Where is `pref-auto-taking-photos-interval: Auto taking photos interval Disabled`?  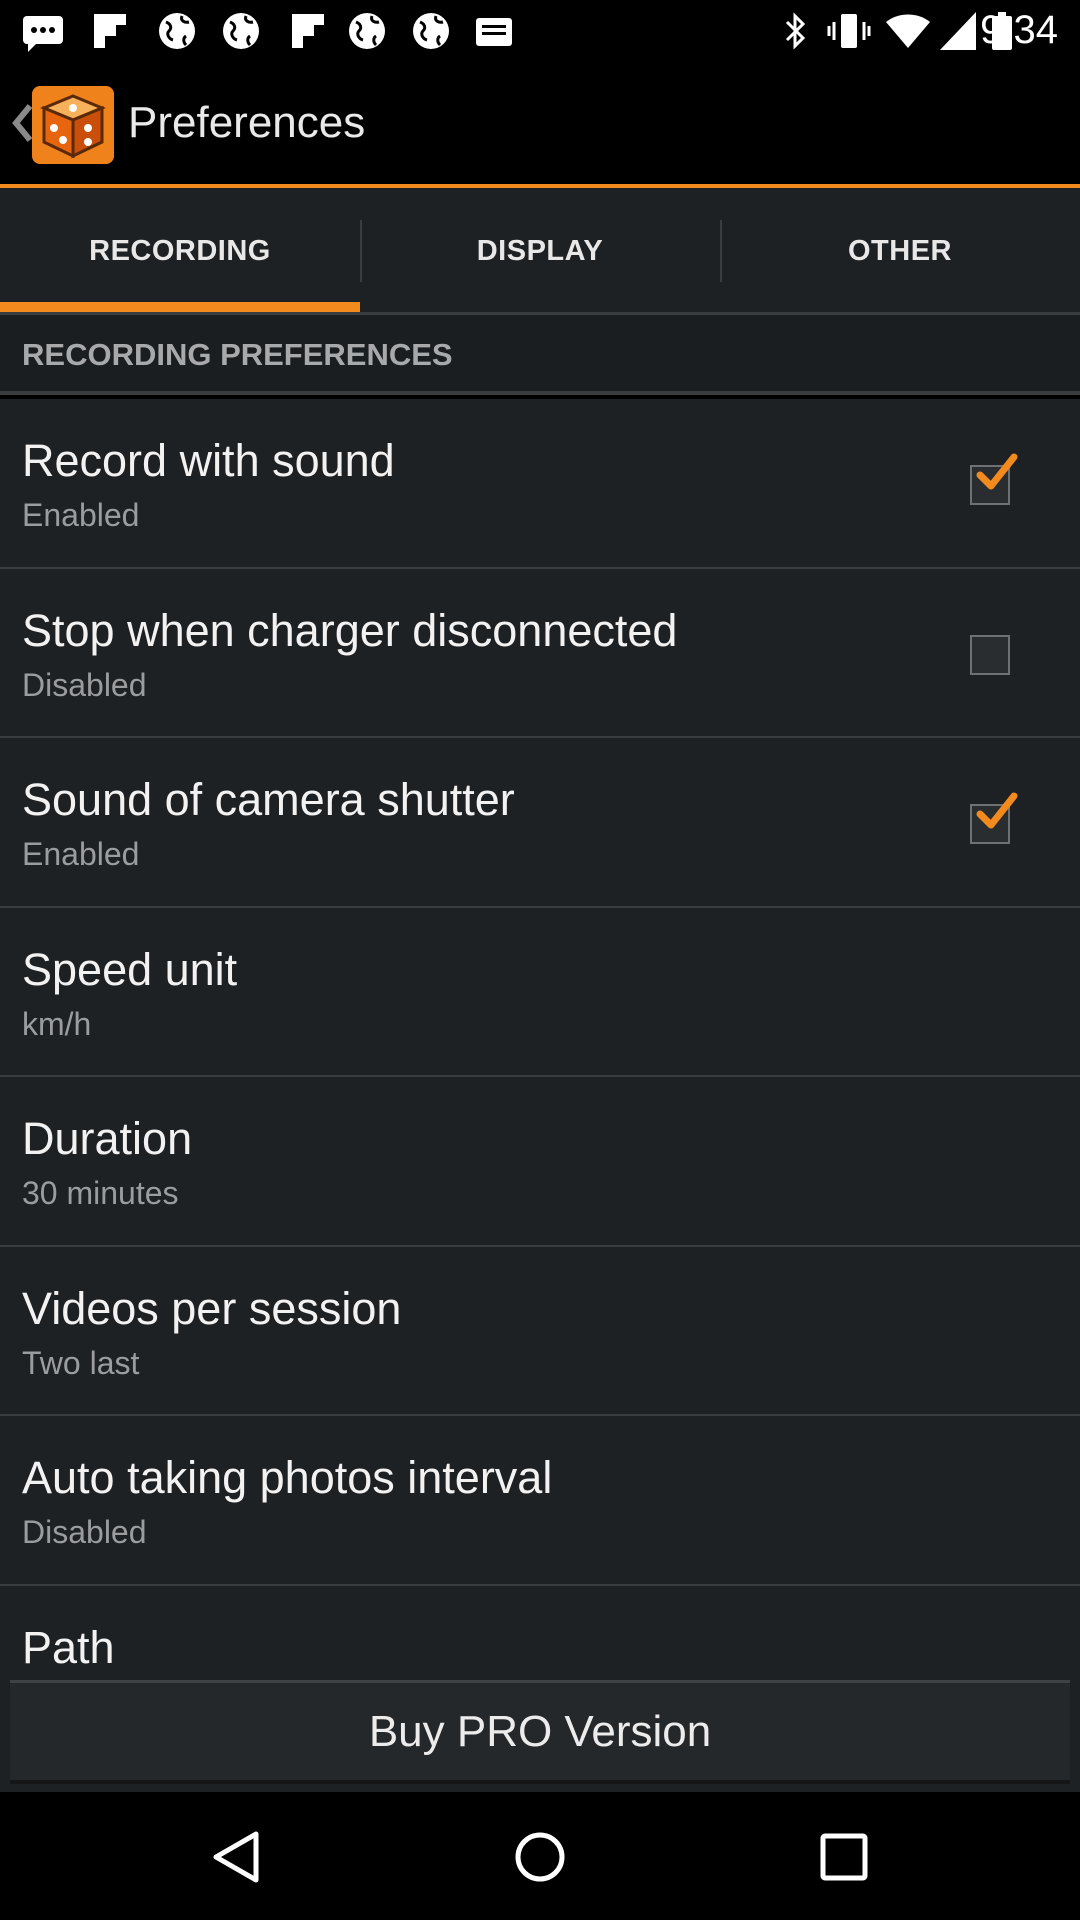
pref-auto-taking-photos-interval: Auto taking photos interval Disabled is located at coordinates (540, 1501).